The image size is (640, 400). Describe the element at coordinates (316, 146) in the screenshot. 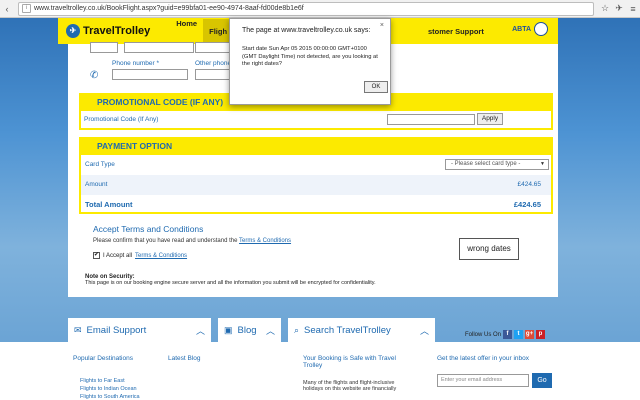

I see `payment-section-header: PAYMENT OPTION` at that location.